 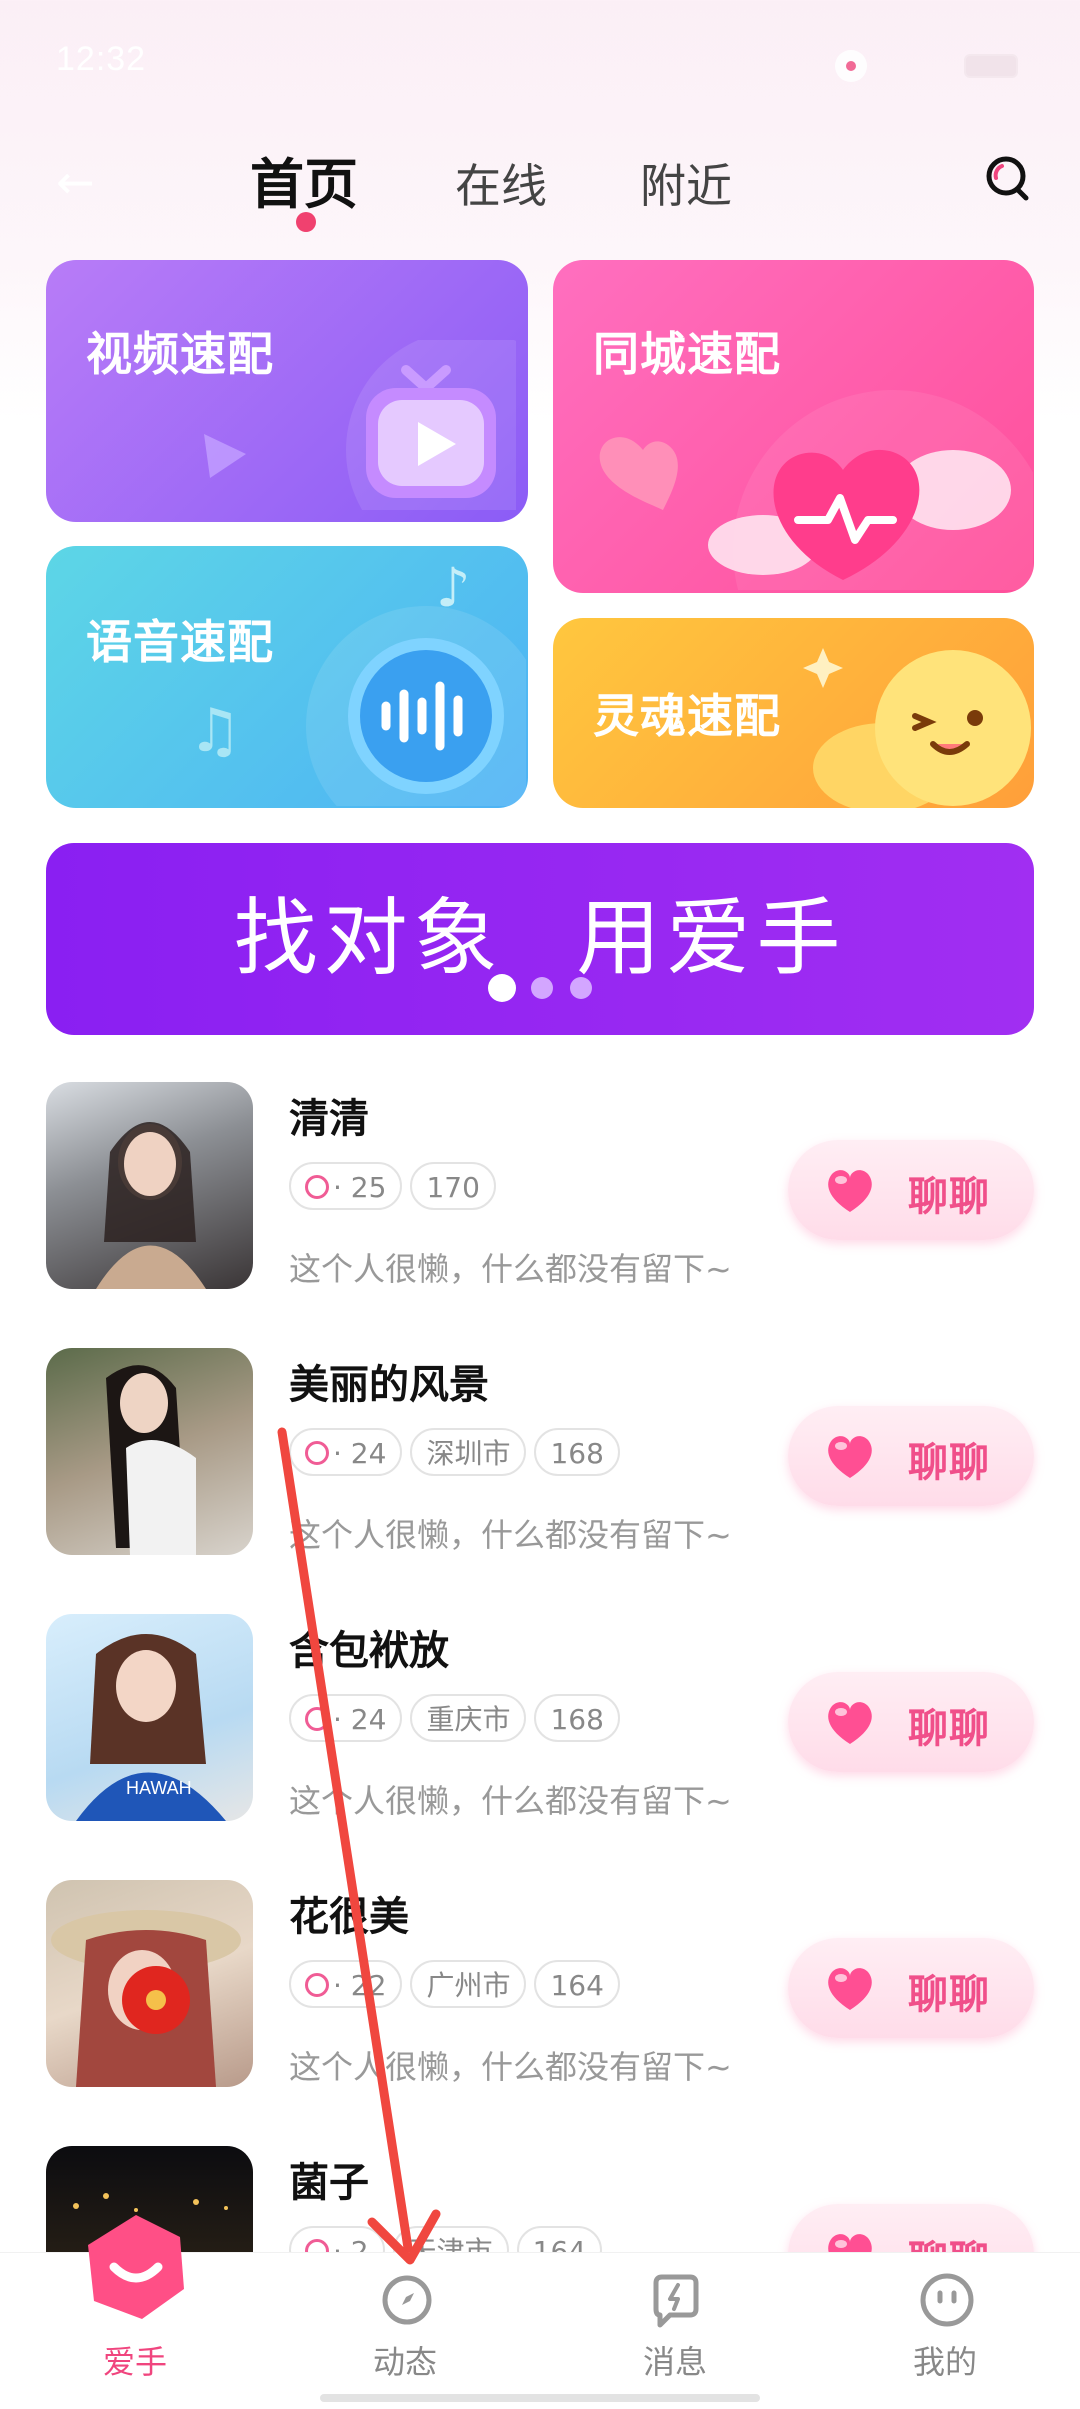 What do you see at coordinates (416, 706) in the screenshot?
I see `voice-wave-icon` at bounding box center [416, 706].